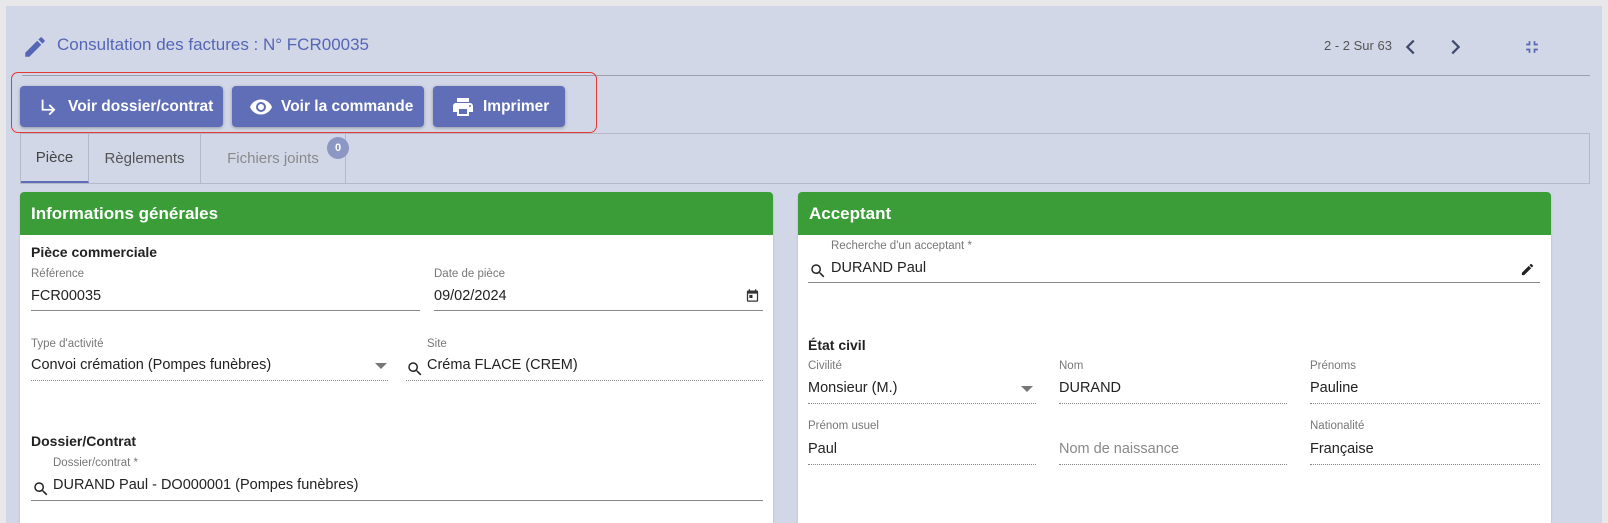 This screenshot has height=523, width=1608. I want to click on date-label: Date de pièce, so click(469, 274).